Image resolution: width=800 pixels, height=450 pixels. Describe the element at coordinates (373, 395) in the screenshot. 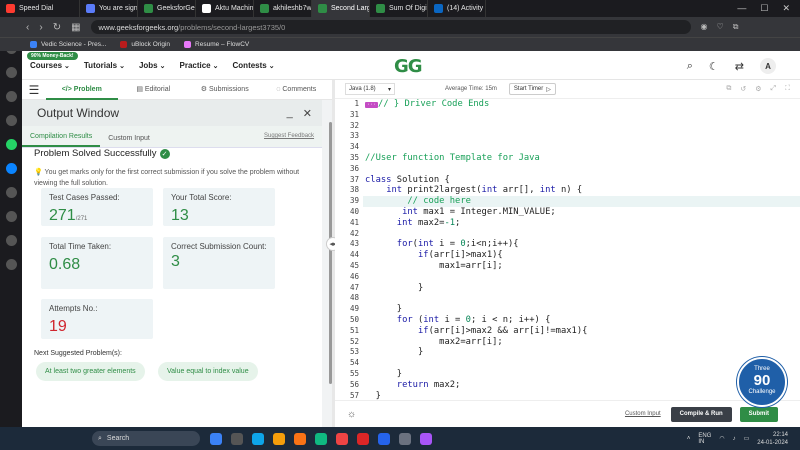

I see `code-text: }` at that location.